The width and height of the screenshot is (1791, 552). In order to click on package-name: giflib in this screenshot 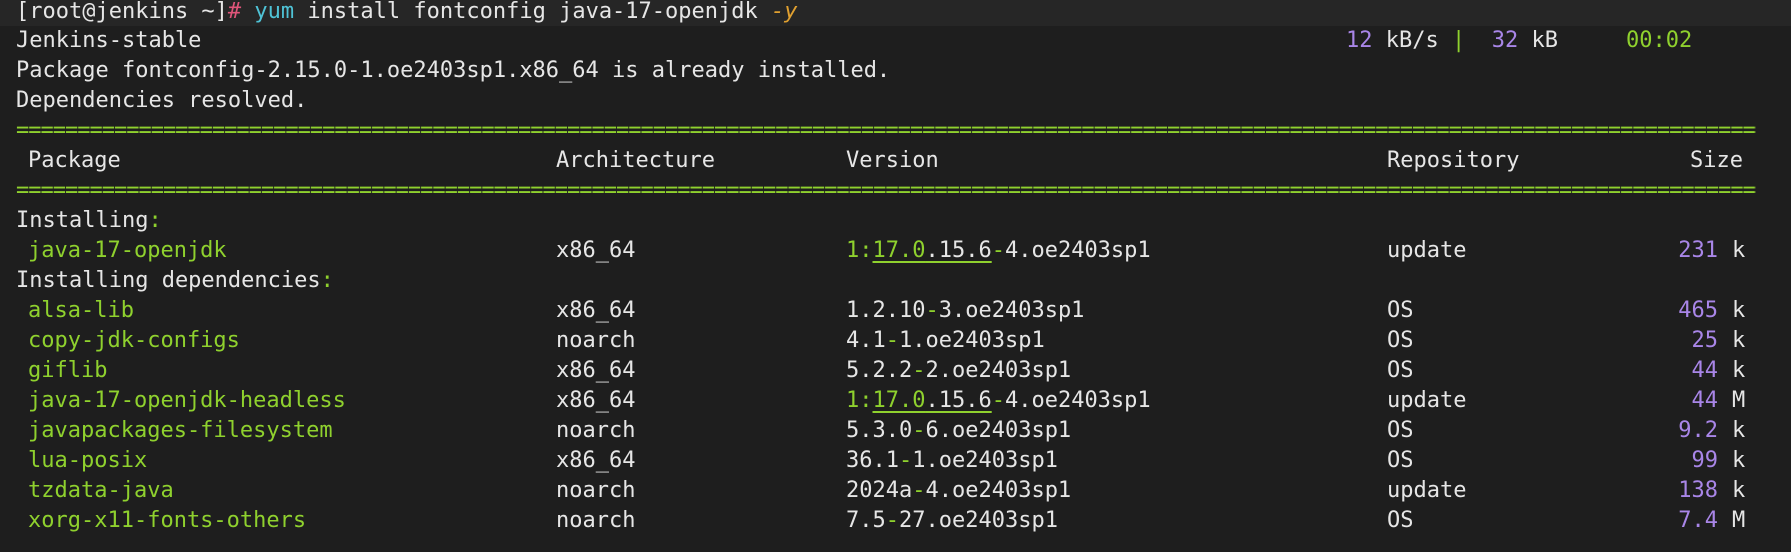, I will do `click(68, 370)`.